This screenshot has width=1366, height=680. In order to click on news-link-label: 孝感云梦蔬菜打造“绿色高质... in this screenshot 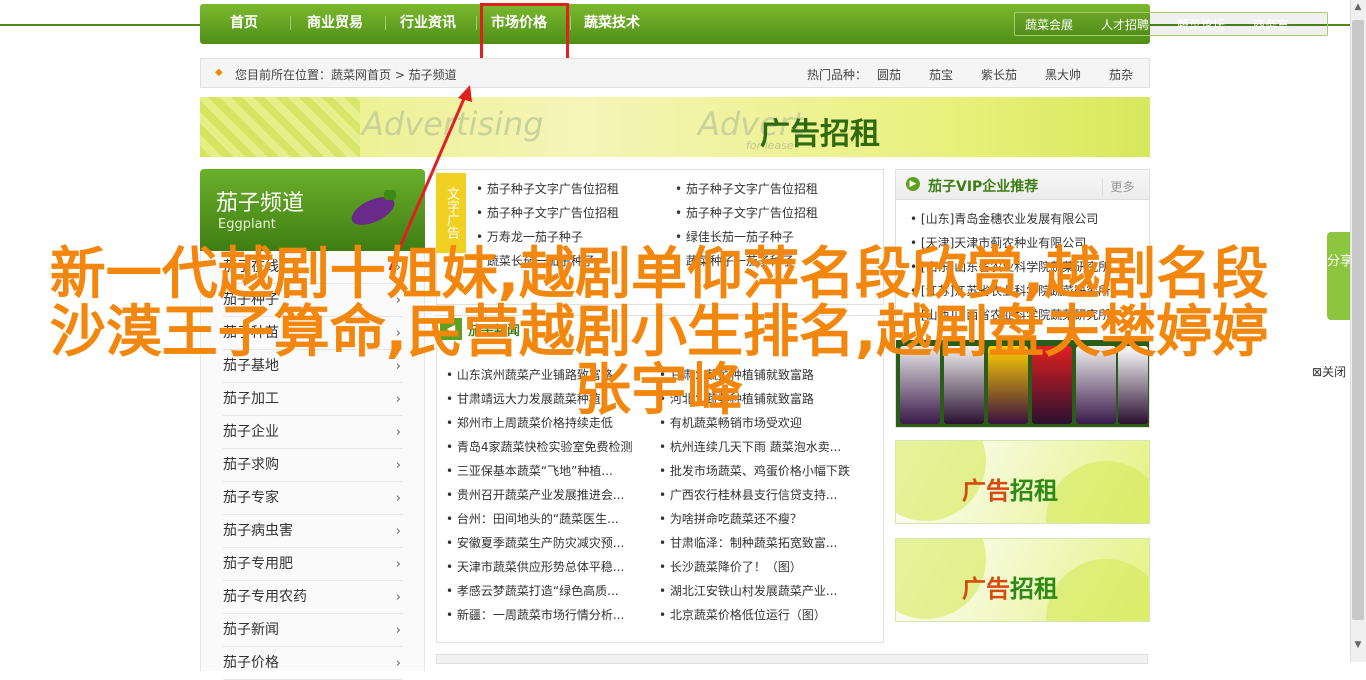, I will do `click(537, 591)`.